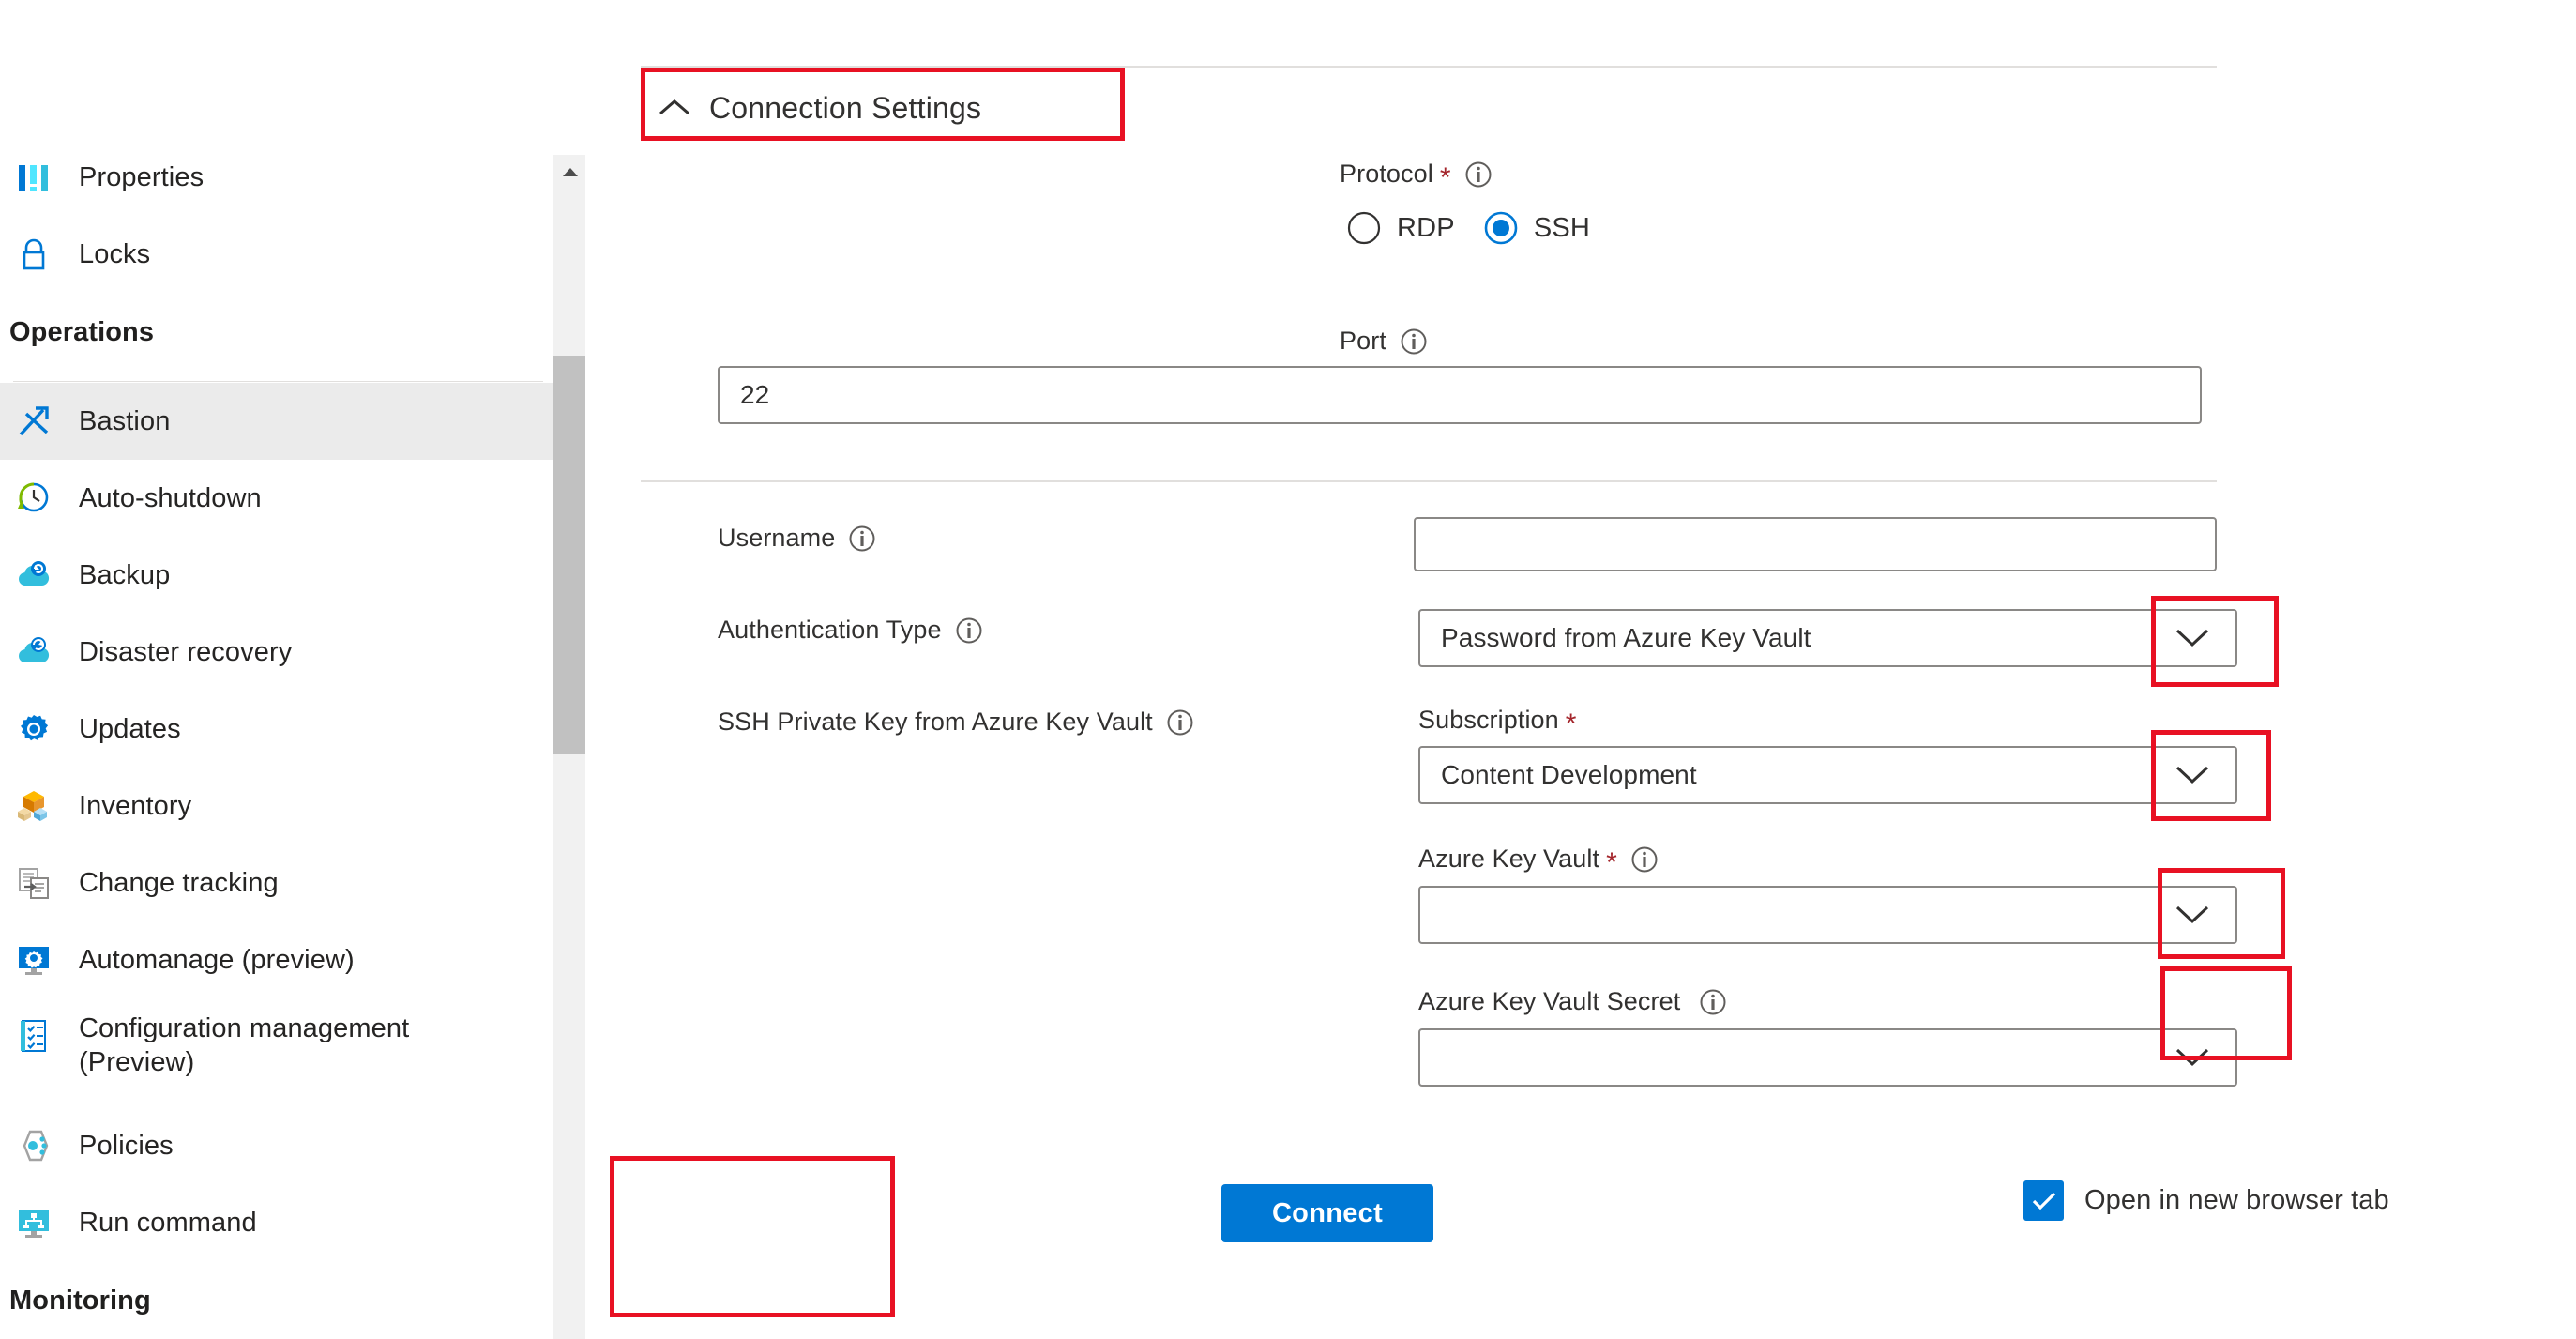  I want to click on sidebar-item-label: Backup, so click(125, 575).